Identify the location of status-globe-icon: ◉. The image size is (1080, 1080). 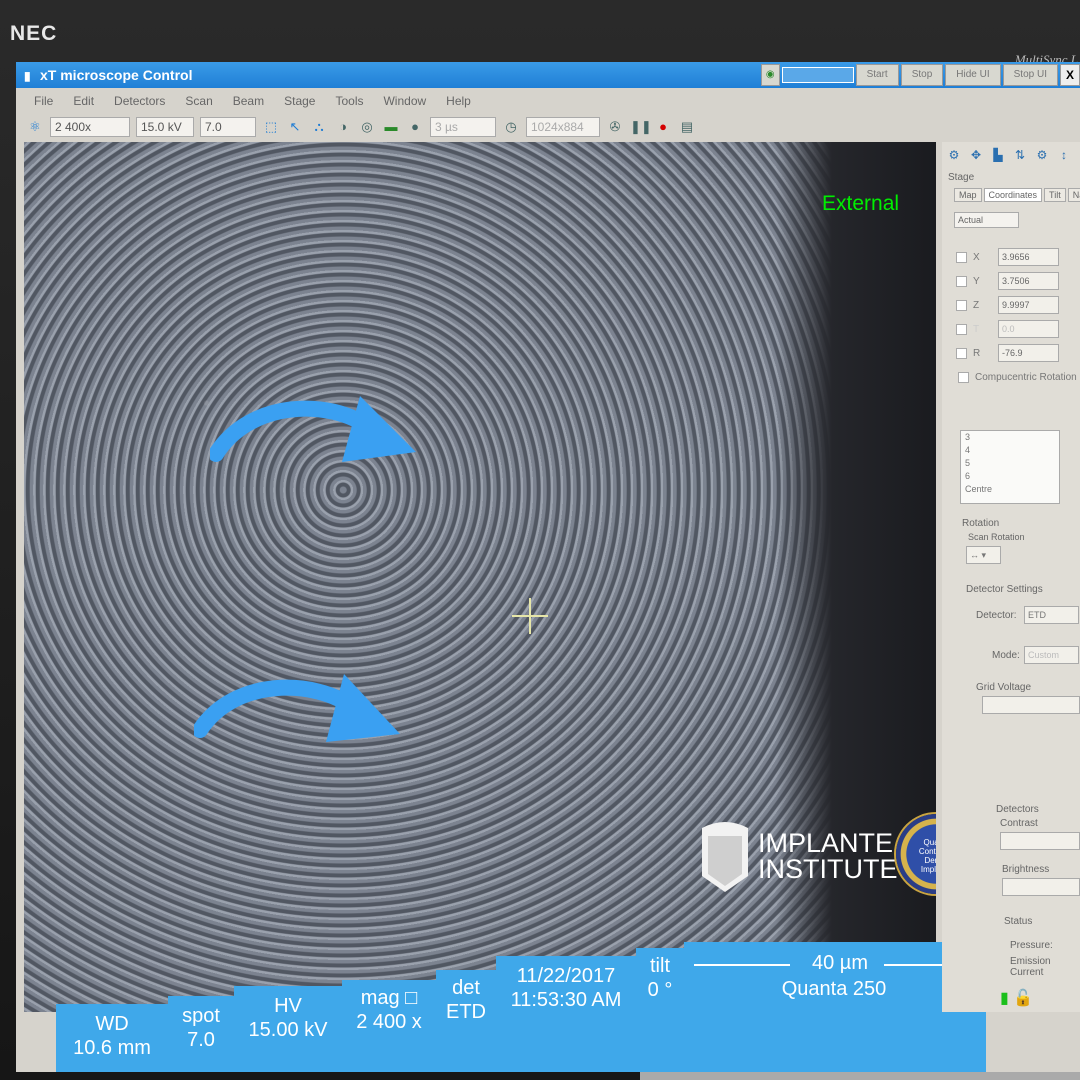
(770, 75).